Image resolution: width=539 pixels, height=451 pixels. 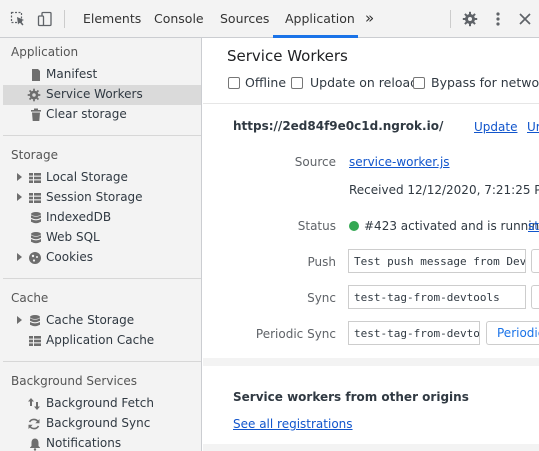 I want to click on periodic-sync-button: Periodic, so click(x=512, y=333).